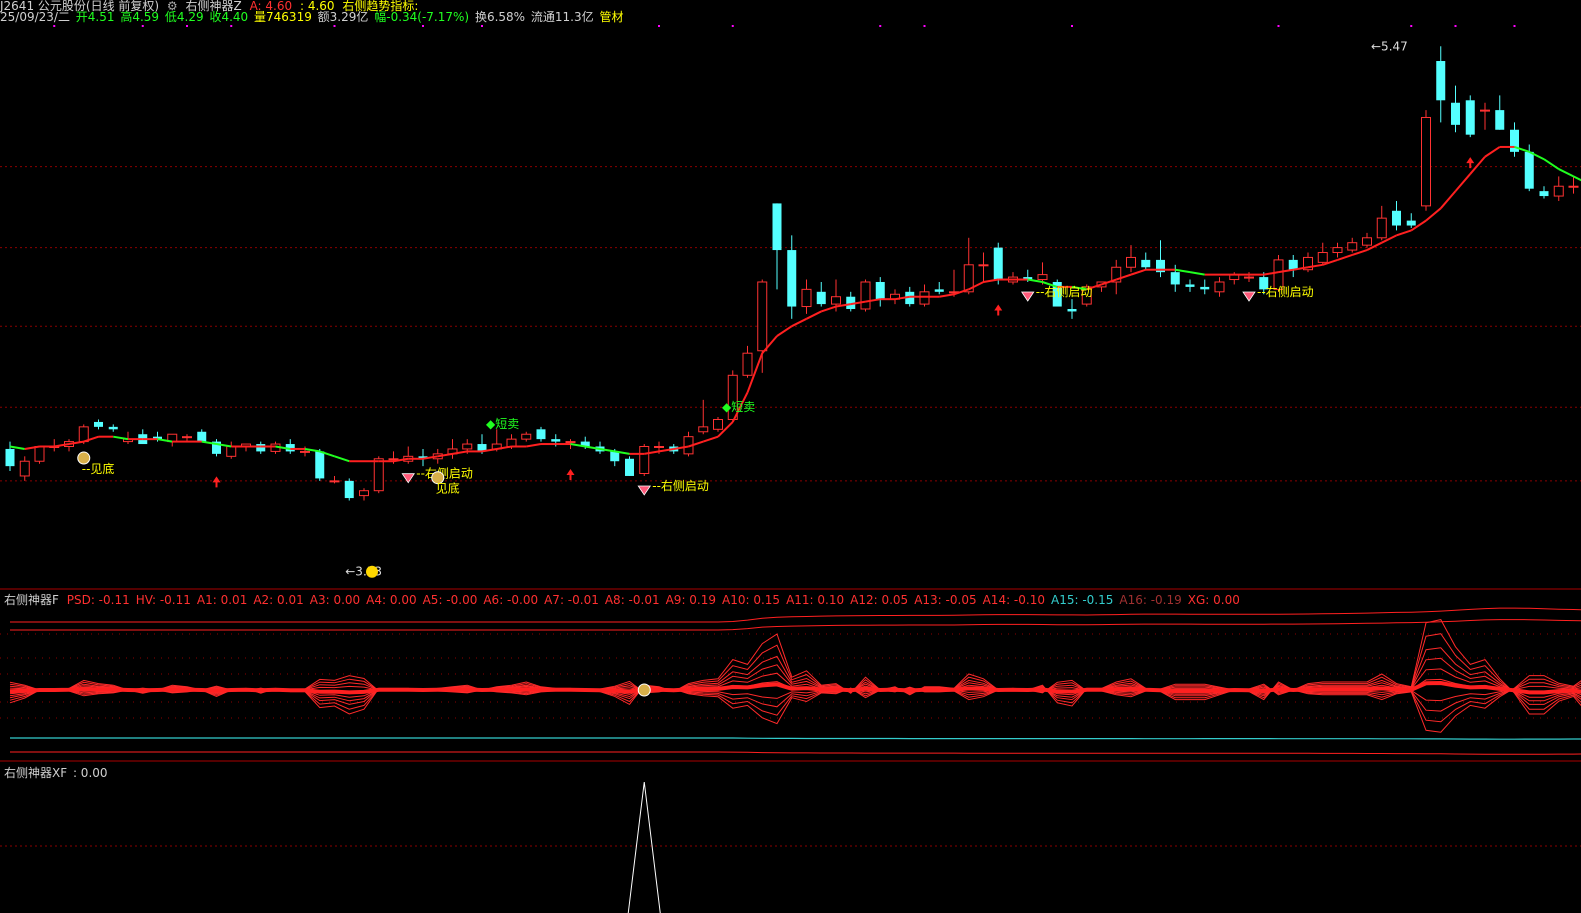 The height and width of the screenshot is (913, 1581). I want to click on quote-close: 收4.40, so click(229, 17).